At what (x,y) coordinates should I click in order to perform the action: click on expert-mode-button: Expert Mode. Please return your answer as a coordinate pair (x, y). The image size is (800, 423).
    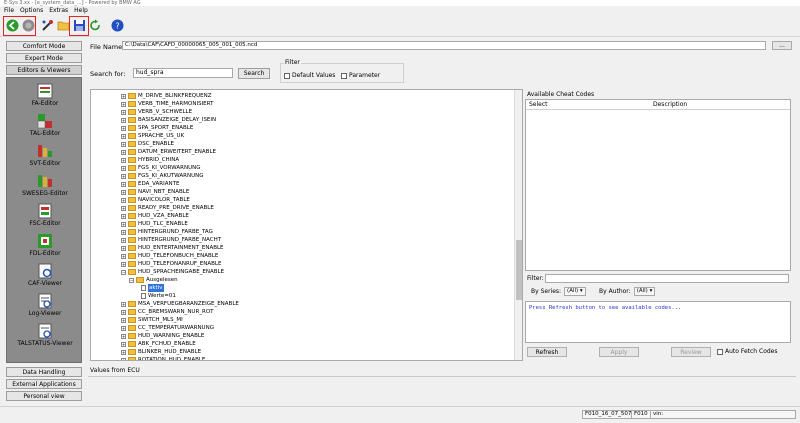
    Looking at the image, I should click on (44, 58).